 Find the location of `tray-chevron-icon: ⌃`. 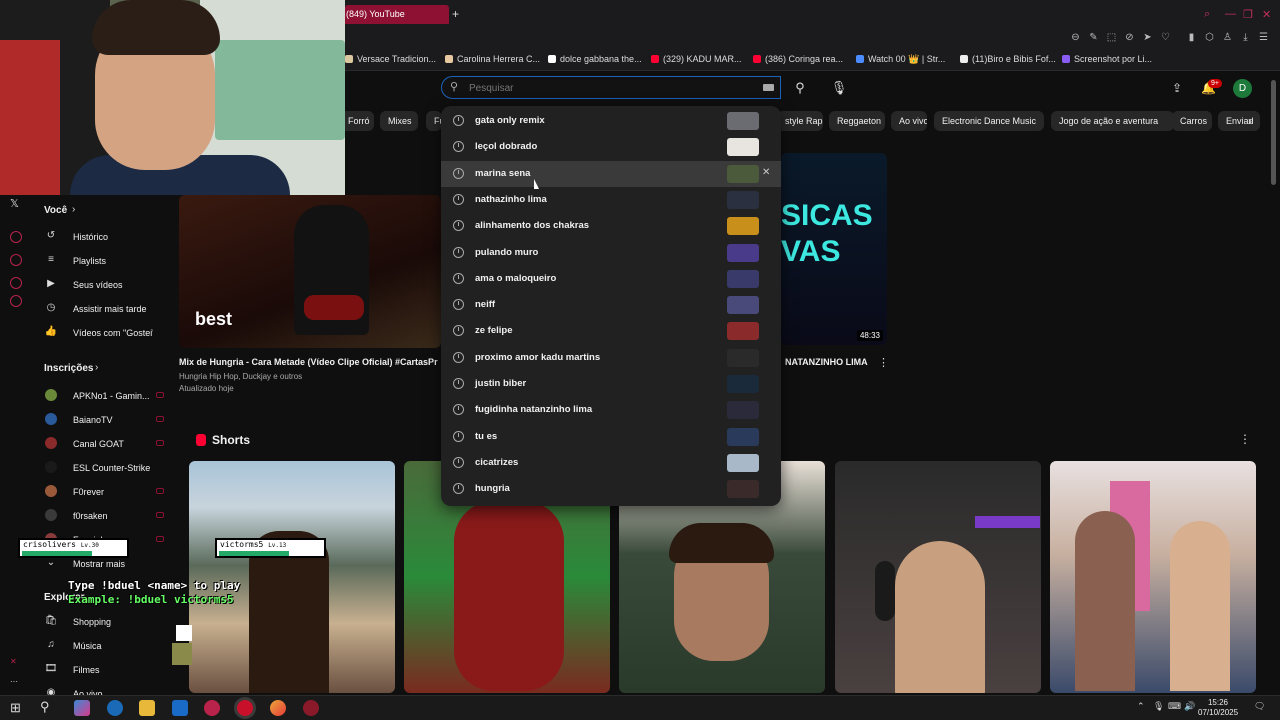

tray-chevron-icon: ⌃ is located at coordinates (1141, 706).